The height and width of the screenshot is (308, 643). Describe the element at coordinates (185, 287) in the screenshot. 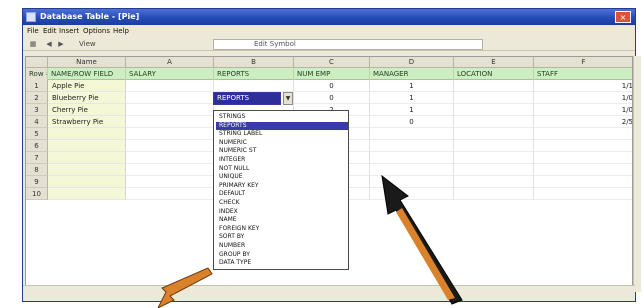

I see `arrow-left-icon` at that location.